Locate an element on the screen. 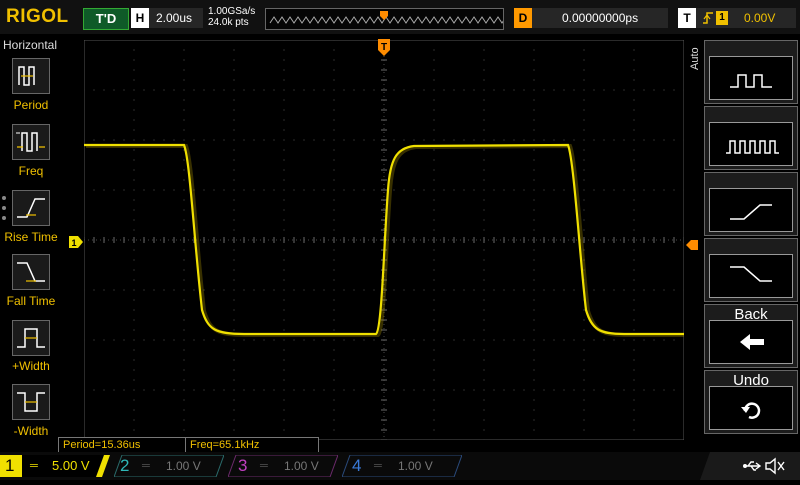 This screenshot has width=800, height=485. positive-width-icon is located at coordinates (31, 338).